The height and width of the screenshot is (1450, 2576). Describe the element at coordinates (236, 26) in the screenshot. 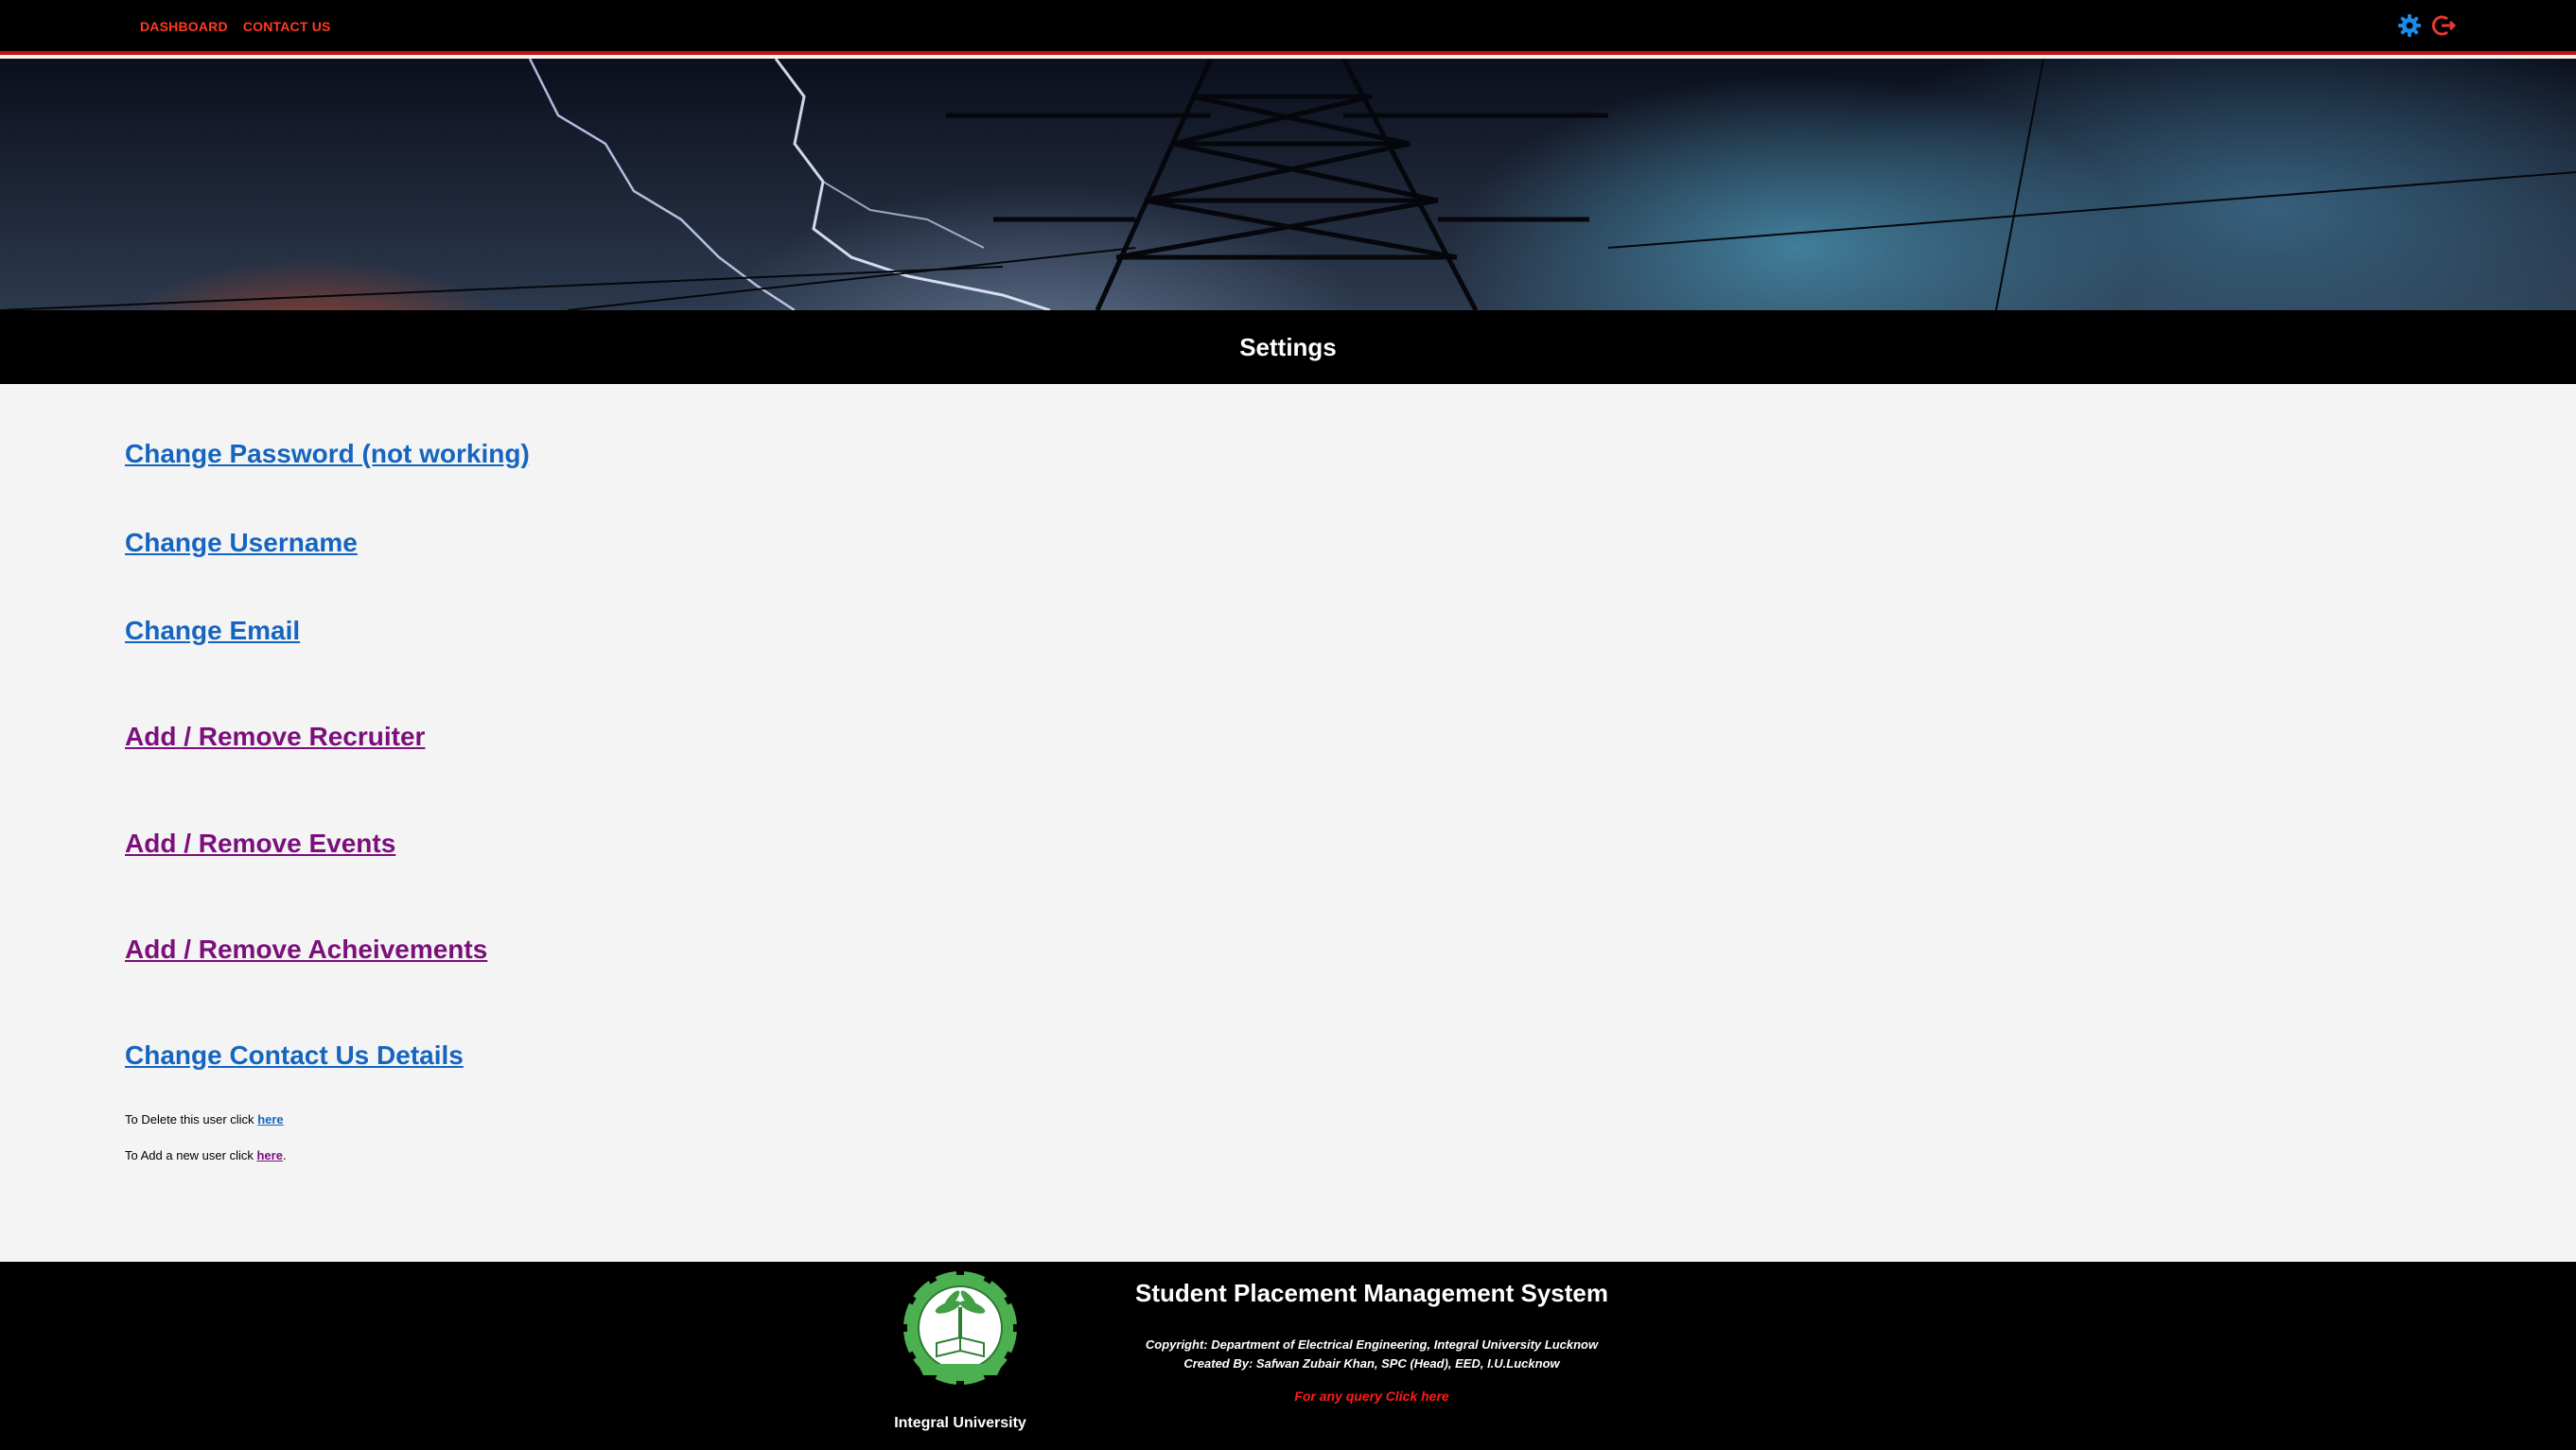

I see `top-nav-links: DASHBOARD CONTACT US` at that location.